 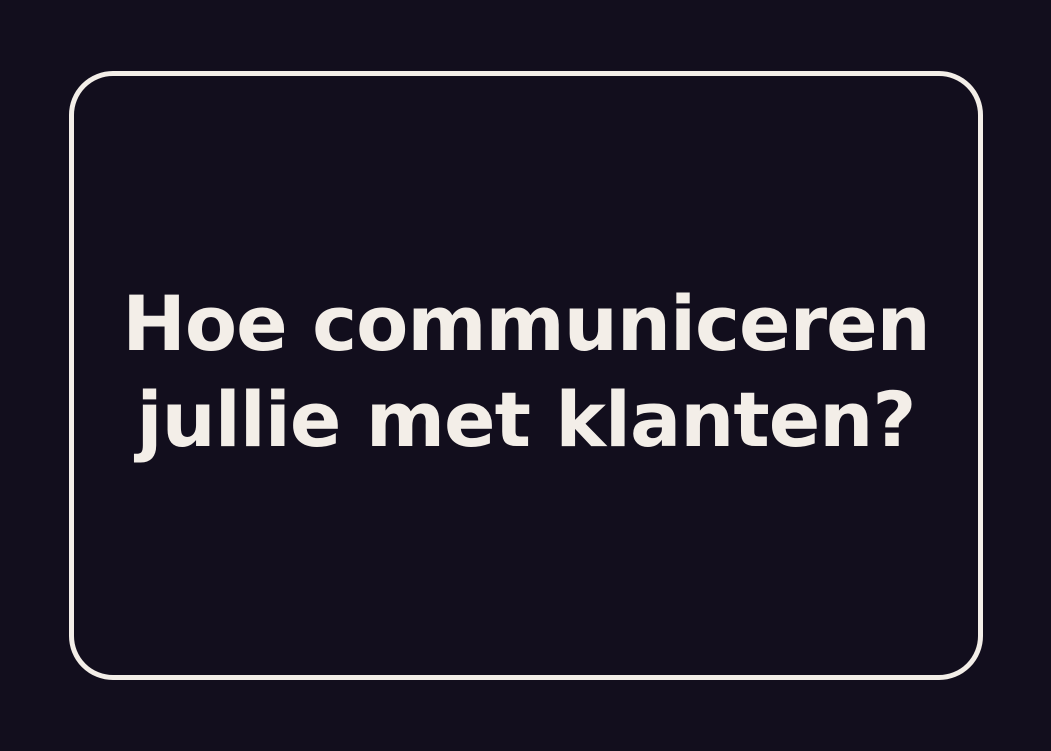 I want to click on question-line-1: Hoe communiceren, so click(x=526, y=323).